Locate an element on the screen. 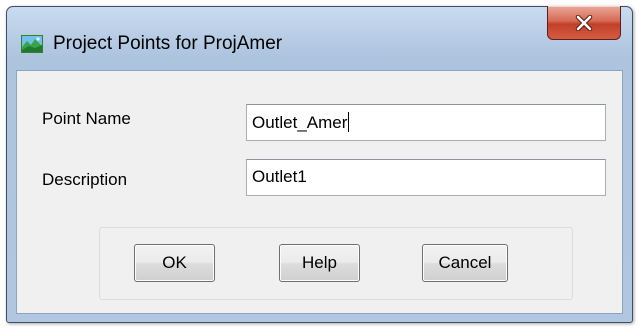  point-name-input: Outlet_Amer is located at coordinates (426, 122).